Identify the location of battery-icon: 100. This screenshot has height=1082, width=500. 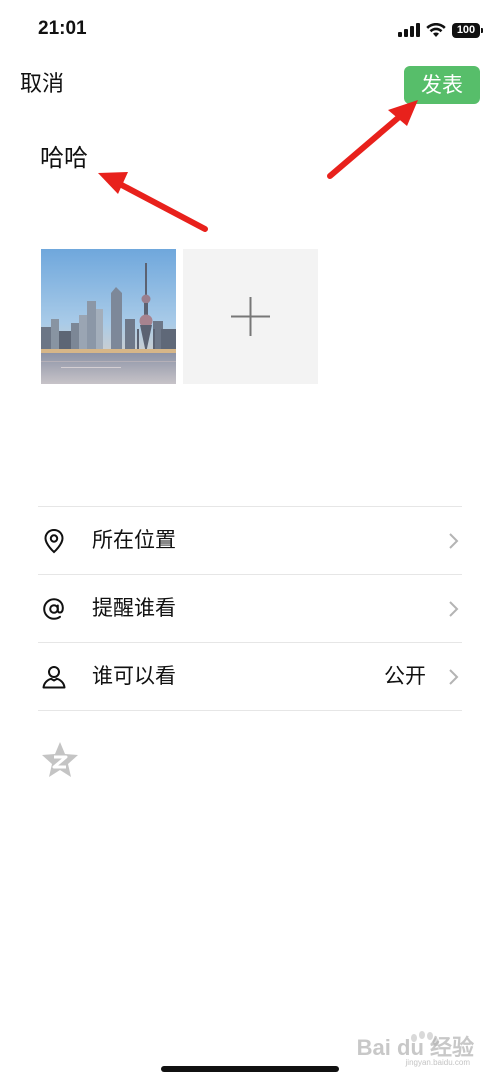
(467, 30).